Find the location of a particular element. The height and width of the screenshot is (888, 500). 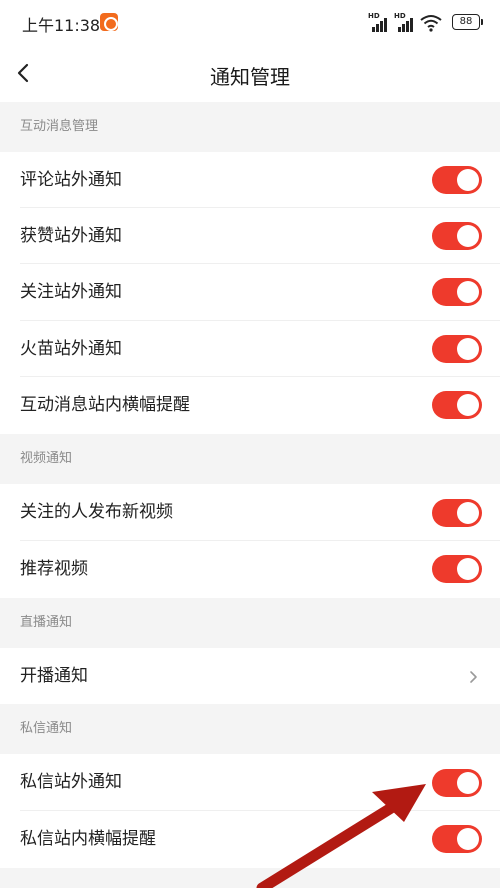

row-label: 火苗站外通知 is located at coordinates (71, 349).